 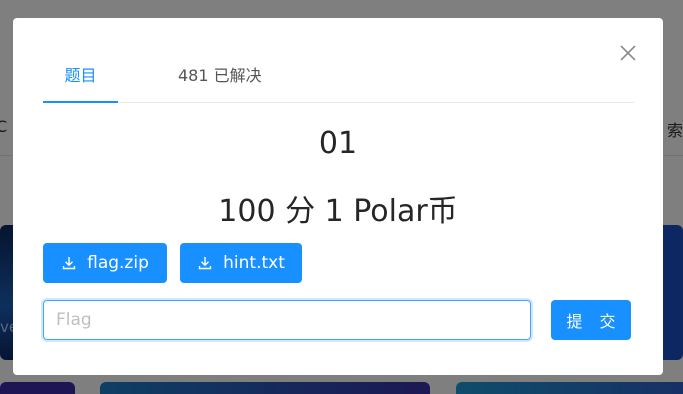 I want to click on flag-input, so click(x=287, y=320).